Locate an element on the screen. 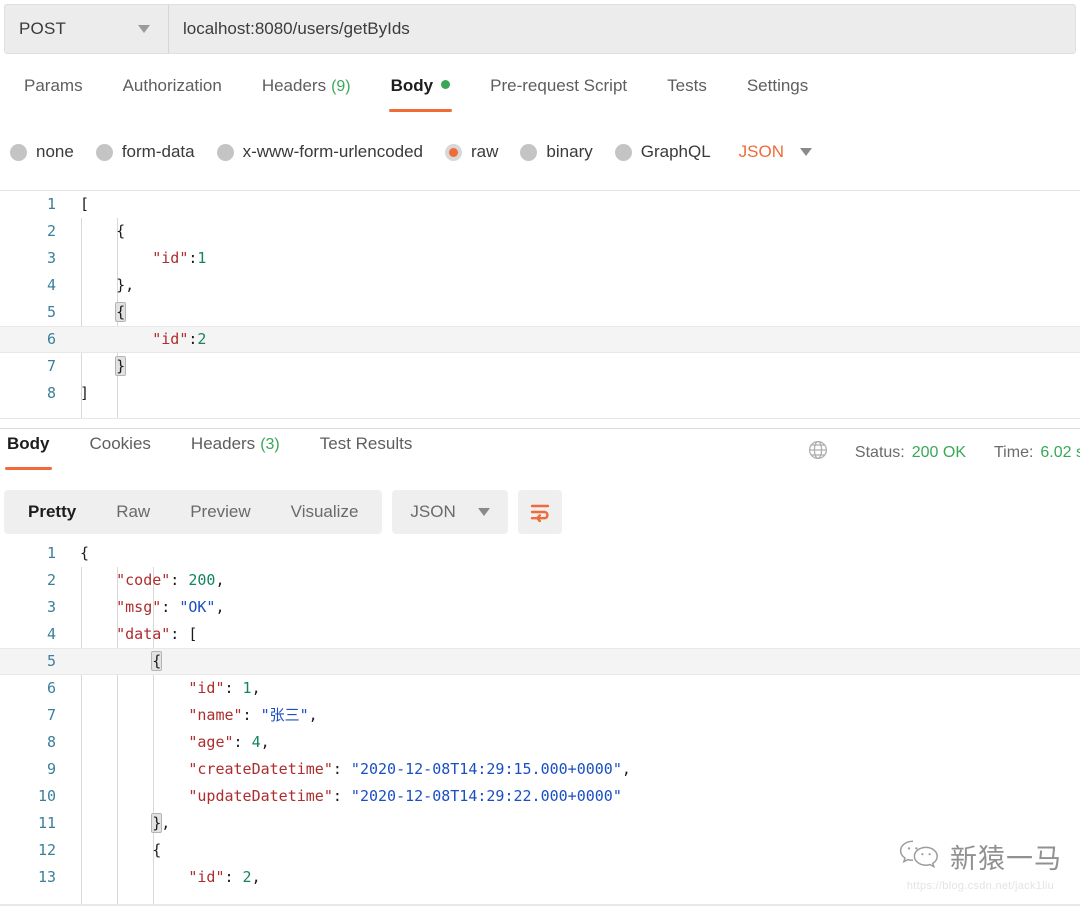 The image size is (1080, 906). word-wrap-button is located at coordinates (539, 512).